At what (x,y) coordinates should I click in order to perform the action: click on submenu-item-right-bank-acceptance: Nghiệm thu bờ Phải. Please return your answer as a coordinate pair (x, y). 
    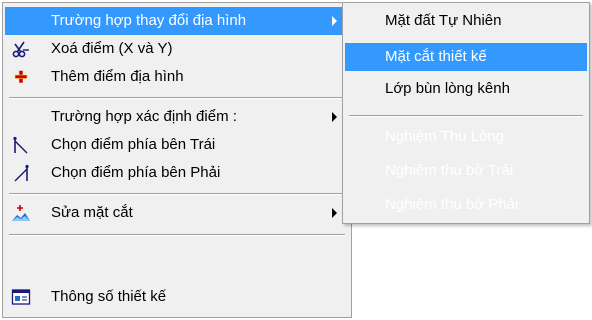
    Looking at the image, I should click on (466, 205).